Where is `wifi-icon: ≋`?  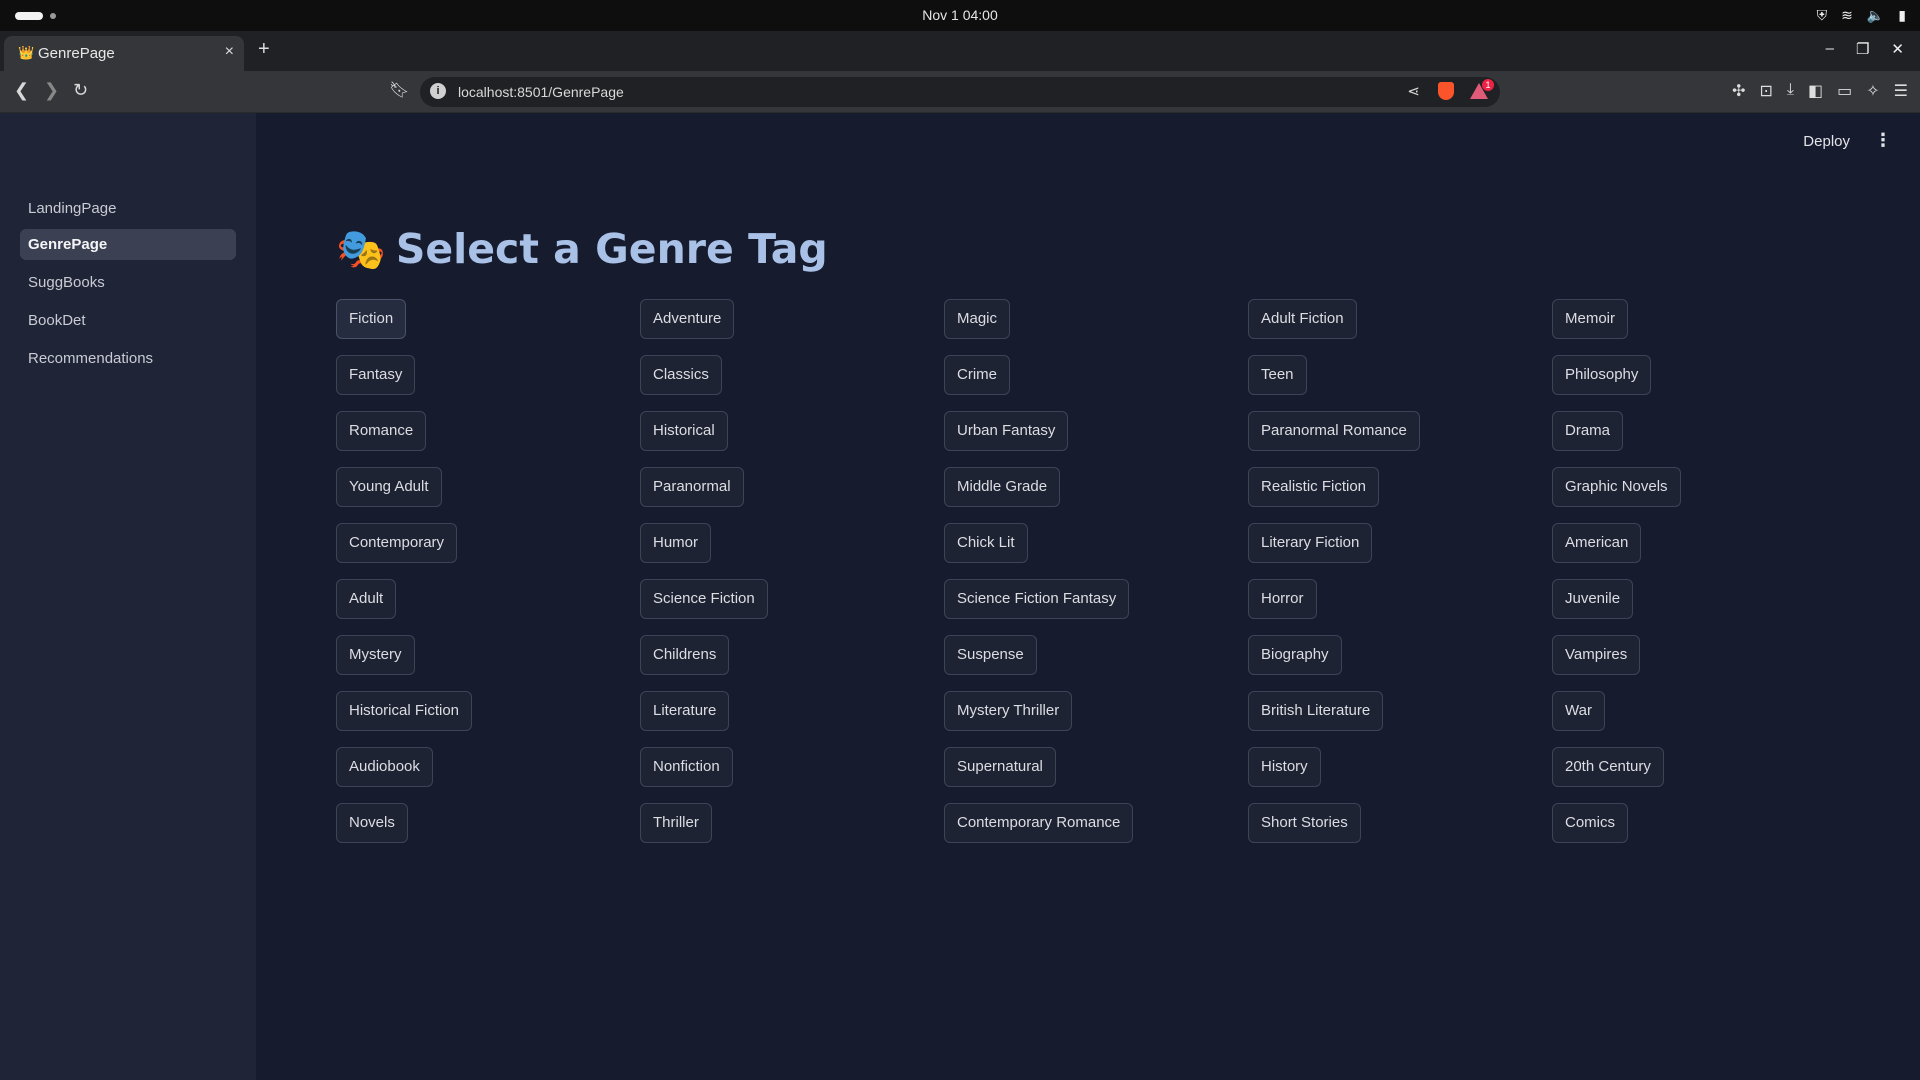 wifi-icon: ≋ is located at coordinates (1847, 15).